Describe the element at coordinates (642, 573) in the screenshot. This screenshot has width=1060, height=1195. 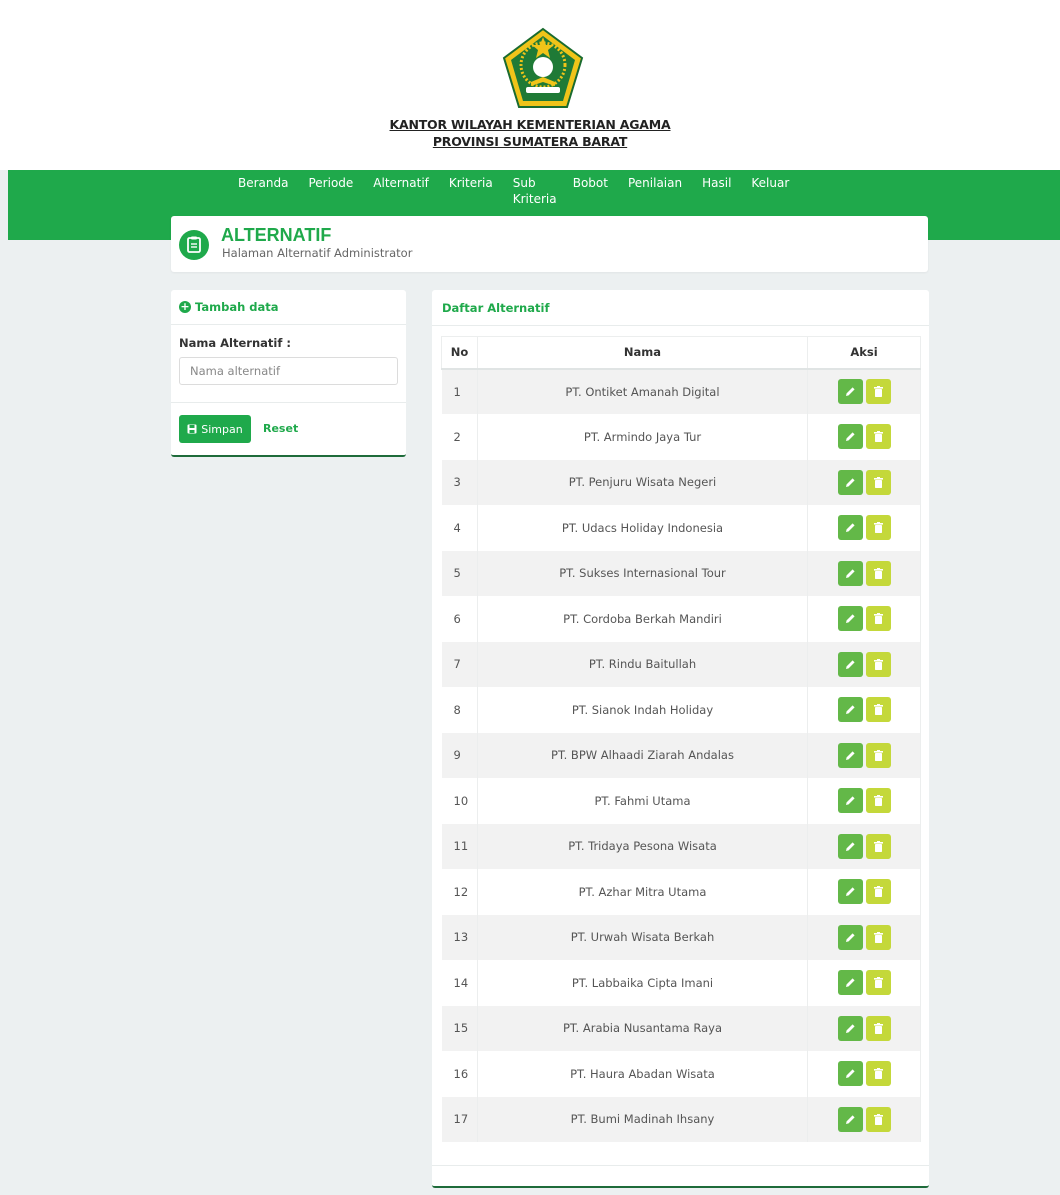
I see `cell-nama: PT. Sukses Internasional Tour` at that location.